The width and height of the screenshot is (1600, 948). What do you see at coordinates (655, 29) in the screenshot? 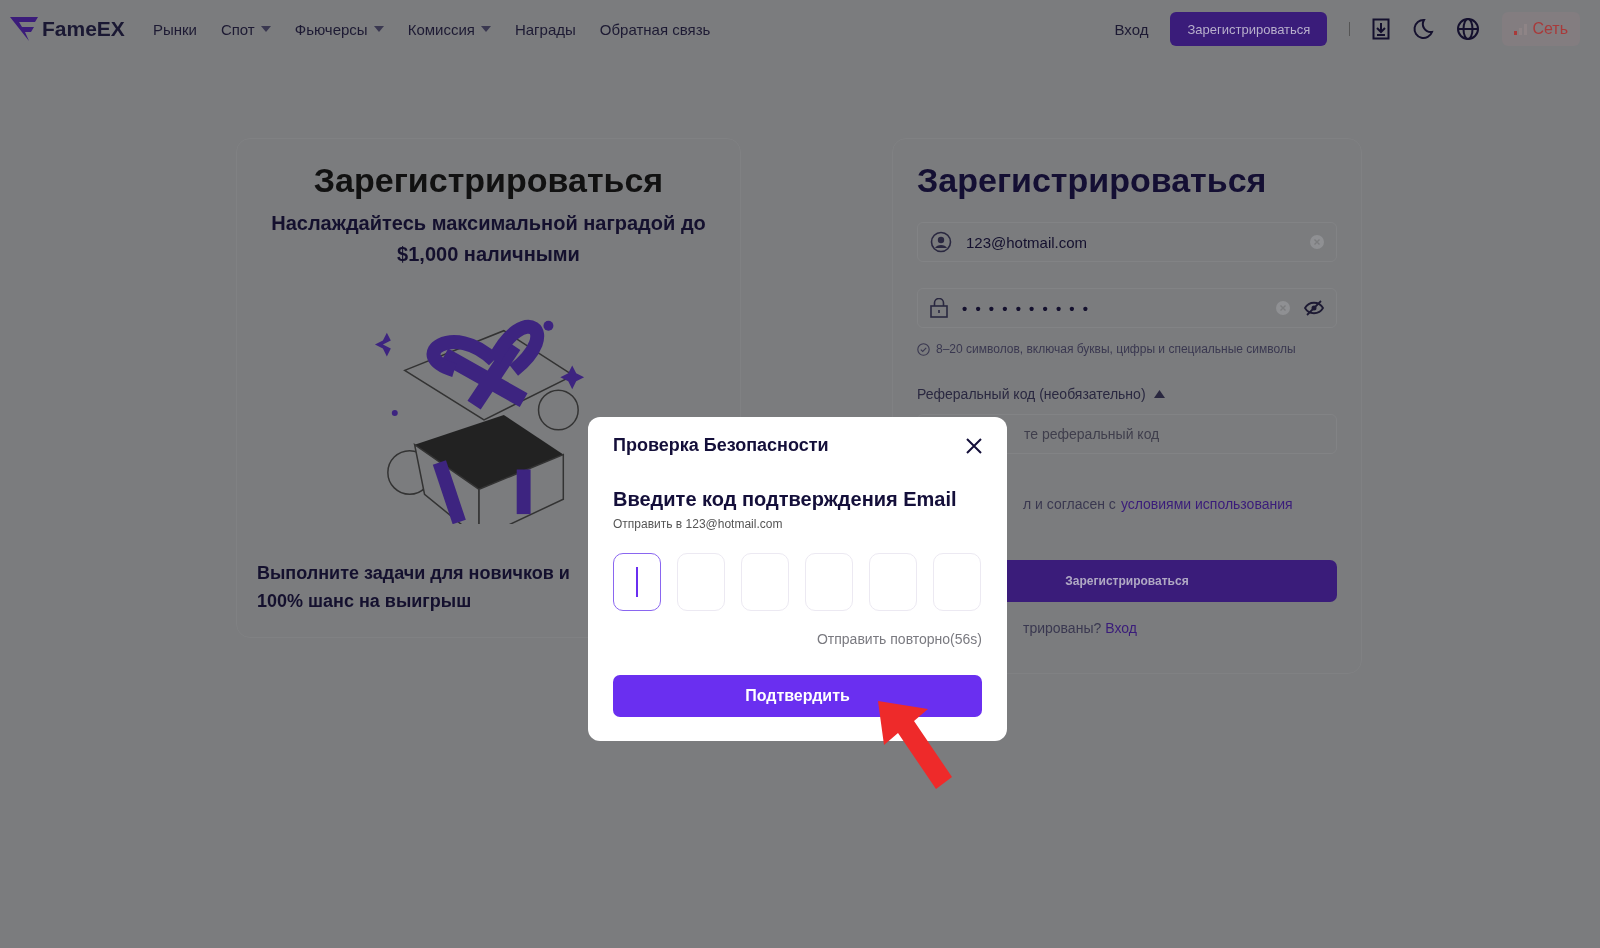
I see `nav-link: Обратная связь` at bounding box center [655, 29].